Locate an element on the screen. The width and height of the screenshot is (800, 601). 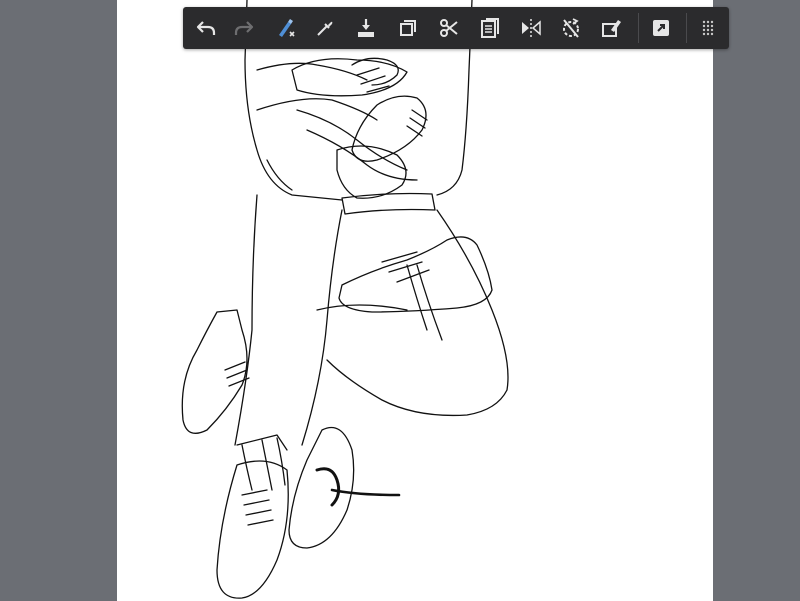
brush-tool-button is located at coordinates (286, 28).